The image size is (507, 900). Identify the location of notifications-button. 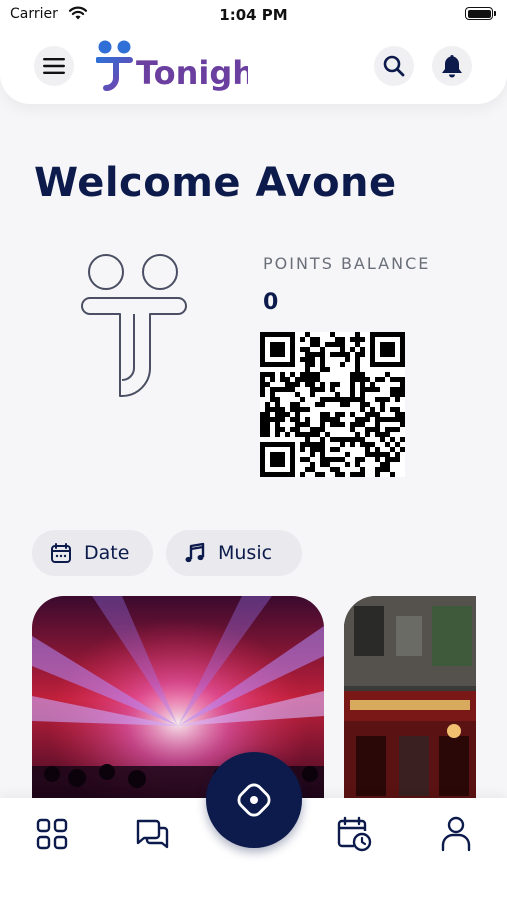
(452, 66).